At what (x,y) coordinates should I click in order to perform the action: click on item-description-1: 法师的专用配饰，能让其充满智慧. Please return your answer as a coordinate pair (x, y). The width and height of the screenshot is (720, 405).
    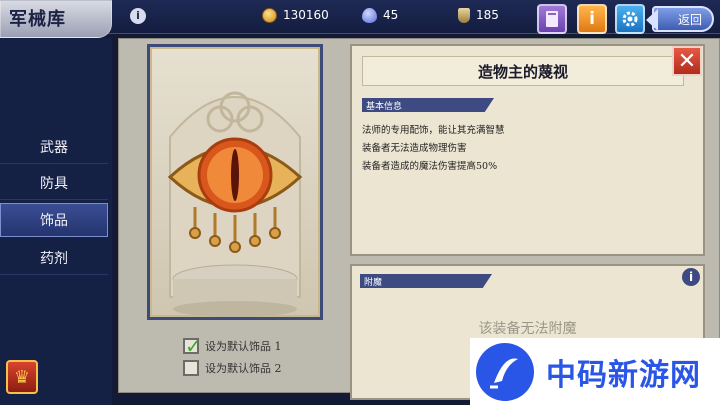
    Looking at the image, I should click on (433, 130).